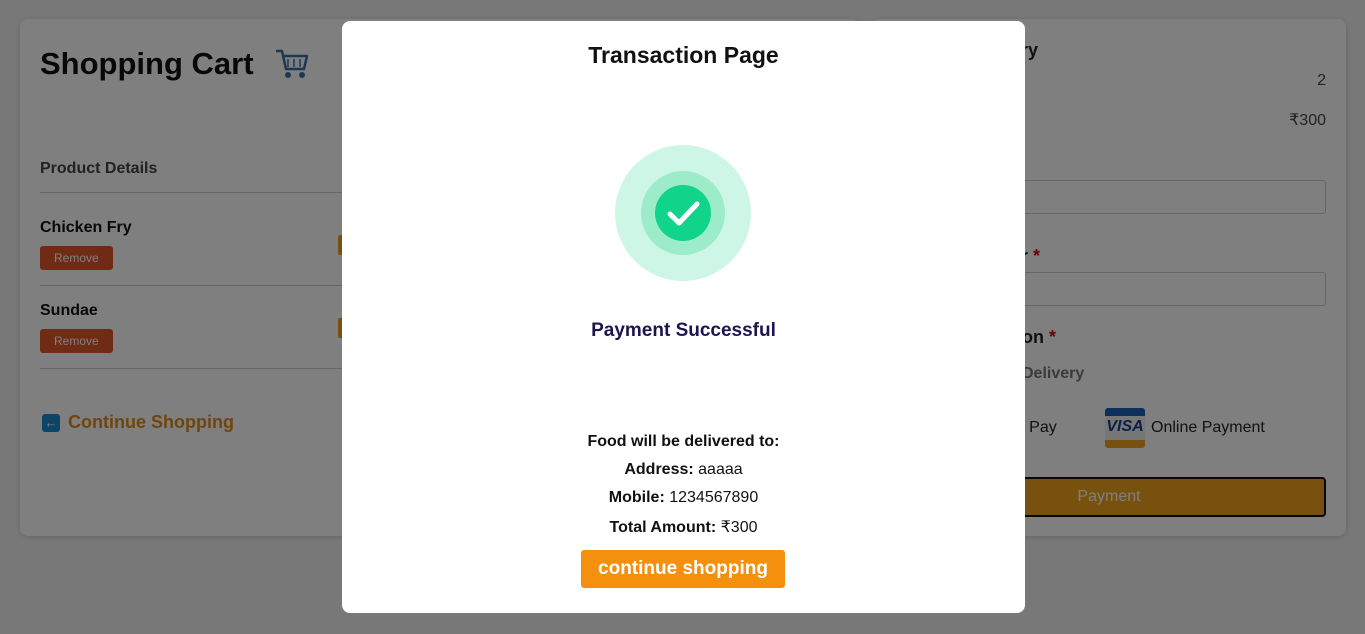 The width and height of the screenshot is (1365, 634). What do you see at coordinates (659, 469) in the screenshot?
I see `address-label: Address:` at bounding box center [659, 469].